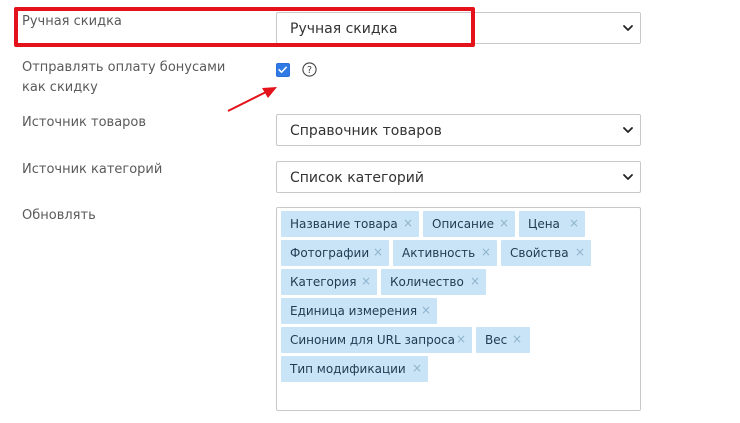  Describe the element at coordinates (357, 178) in the screenshot. I see `categories-source-value: Список категорий` at that location.